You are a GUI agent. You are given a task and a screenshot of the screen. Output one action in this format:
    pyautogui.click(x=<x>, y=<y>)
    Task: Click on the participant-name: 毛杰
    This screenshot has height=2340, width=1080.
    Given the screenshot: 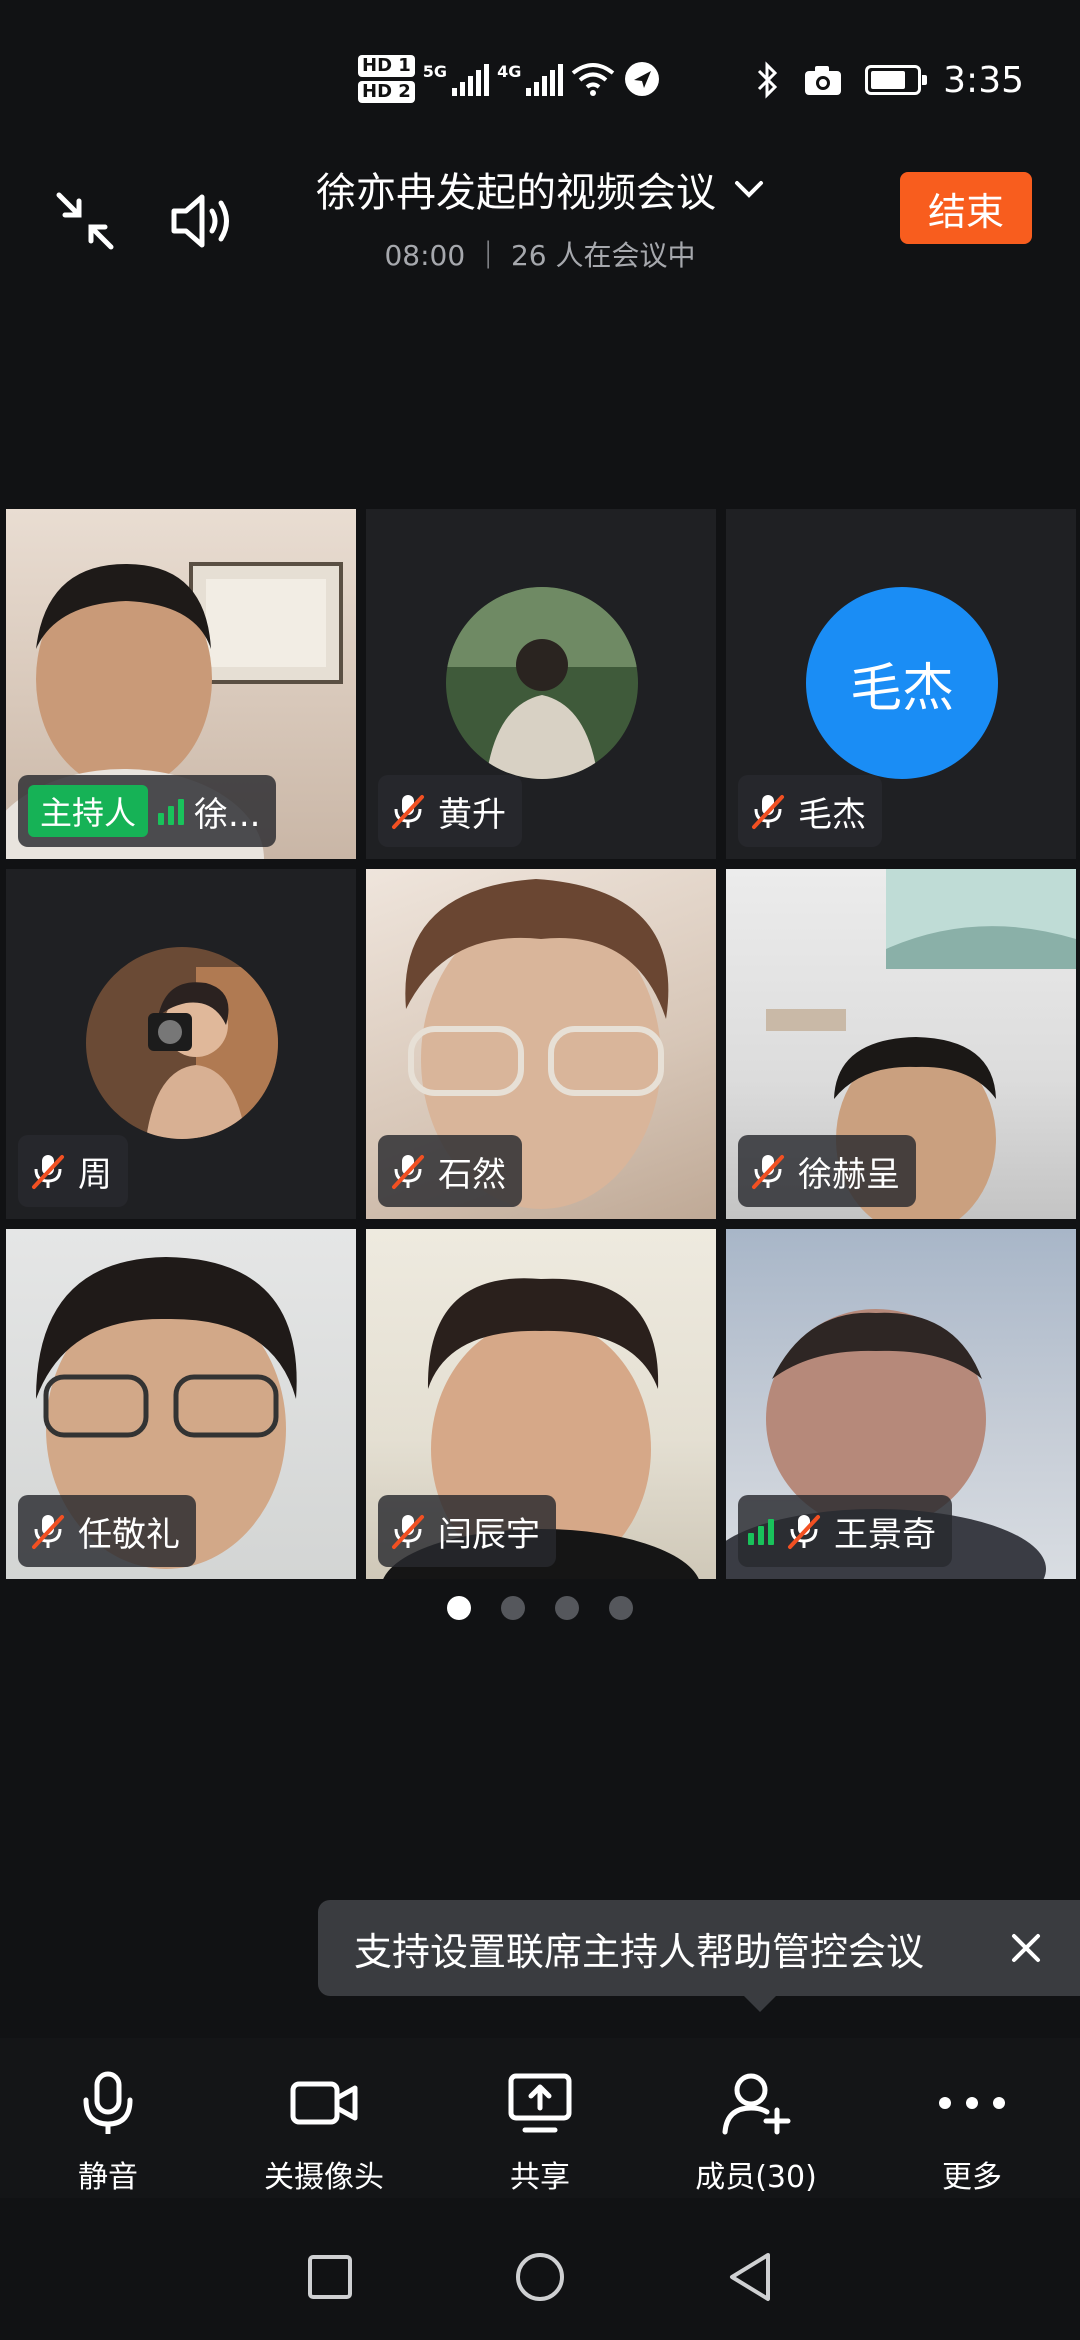 What is the action you would take?
    pyautogui.click(x=832, y=814)
    